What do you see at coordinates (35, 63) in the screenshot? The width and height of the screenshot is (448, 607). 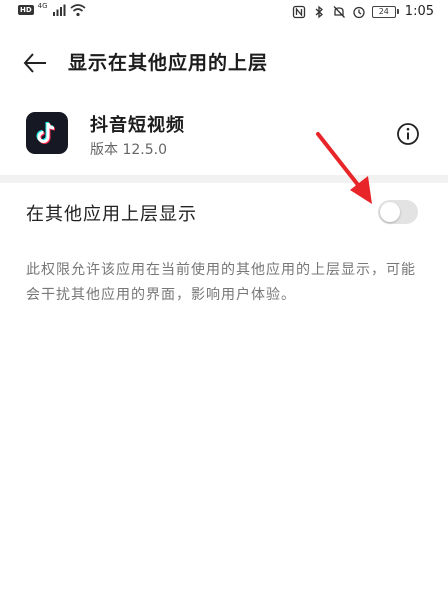 I see `back-arrow-icon` at bounding box center [35, 63].